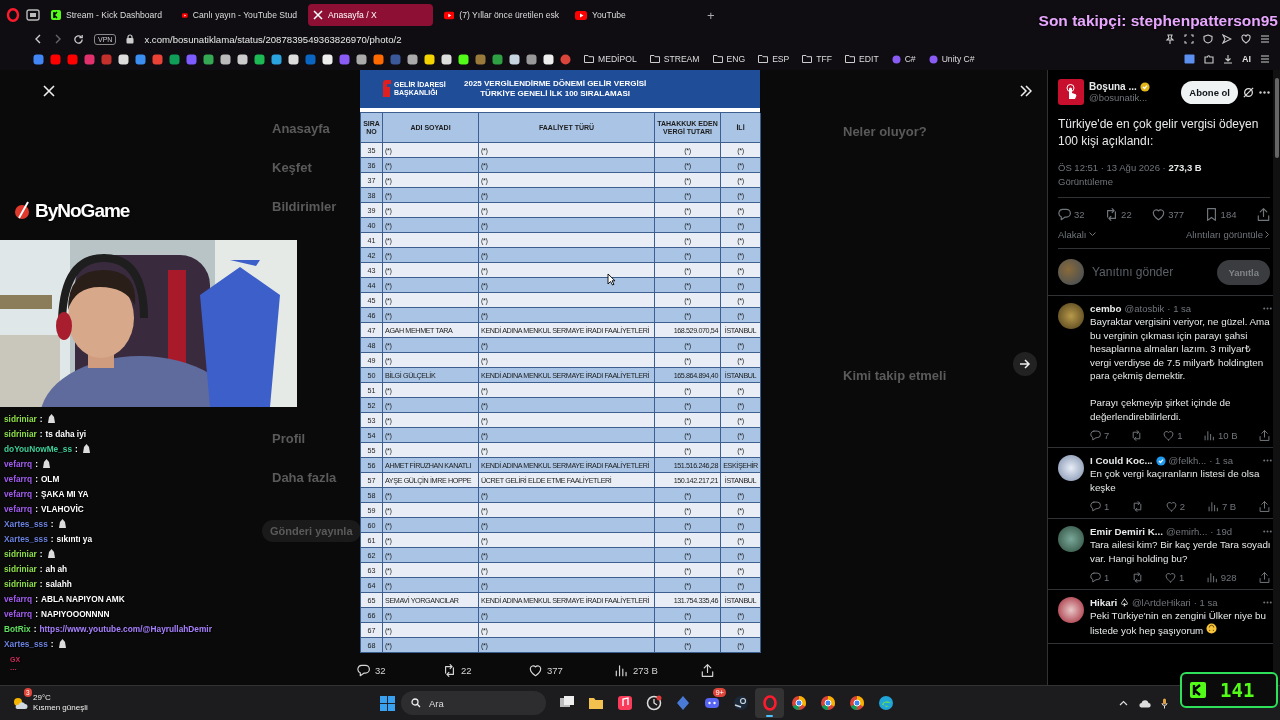 The image size is (1280, 720). Describe the element at coordinates (20, 703) in the screenshot. I see `weather-icon` at that location.